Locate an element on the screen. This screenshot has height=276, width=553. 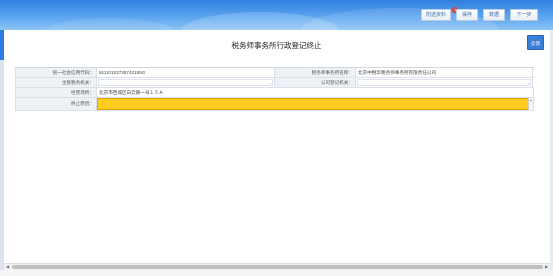
termination-reason-label: 终止原因： is located at coordinates (56, 104).